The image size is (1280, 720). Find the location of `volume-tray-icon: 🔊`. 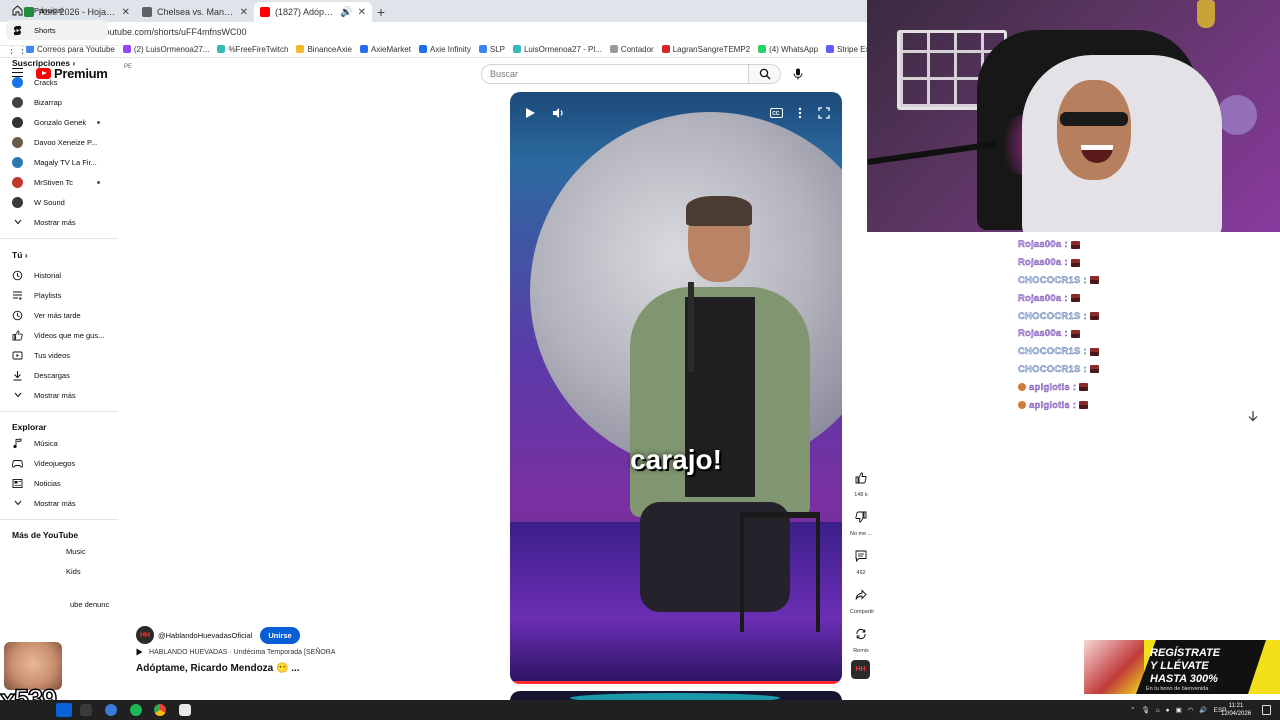

volume-tray-icon: 🔊 is located at coordinates (1203, 710).